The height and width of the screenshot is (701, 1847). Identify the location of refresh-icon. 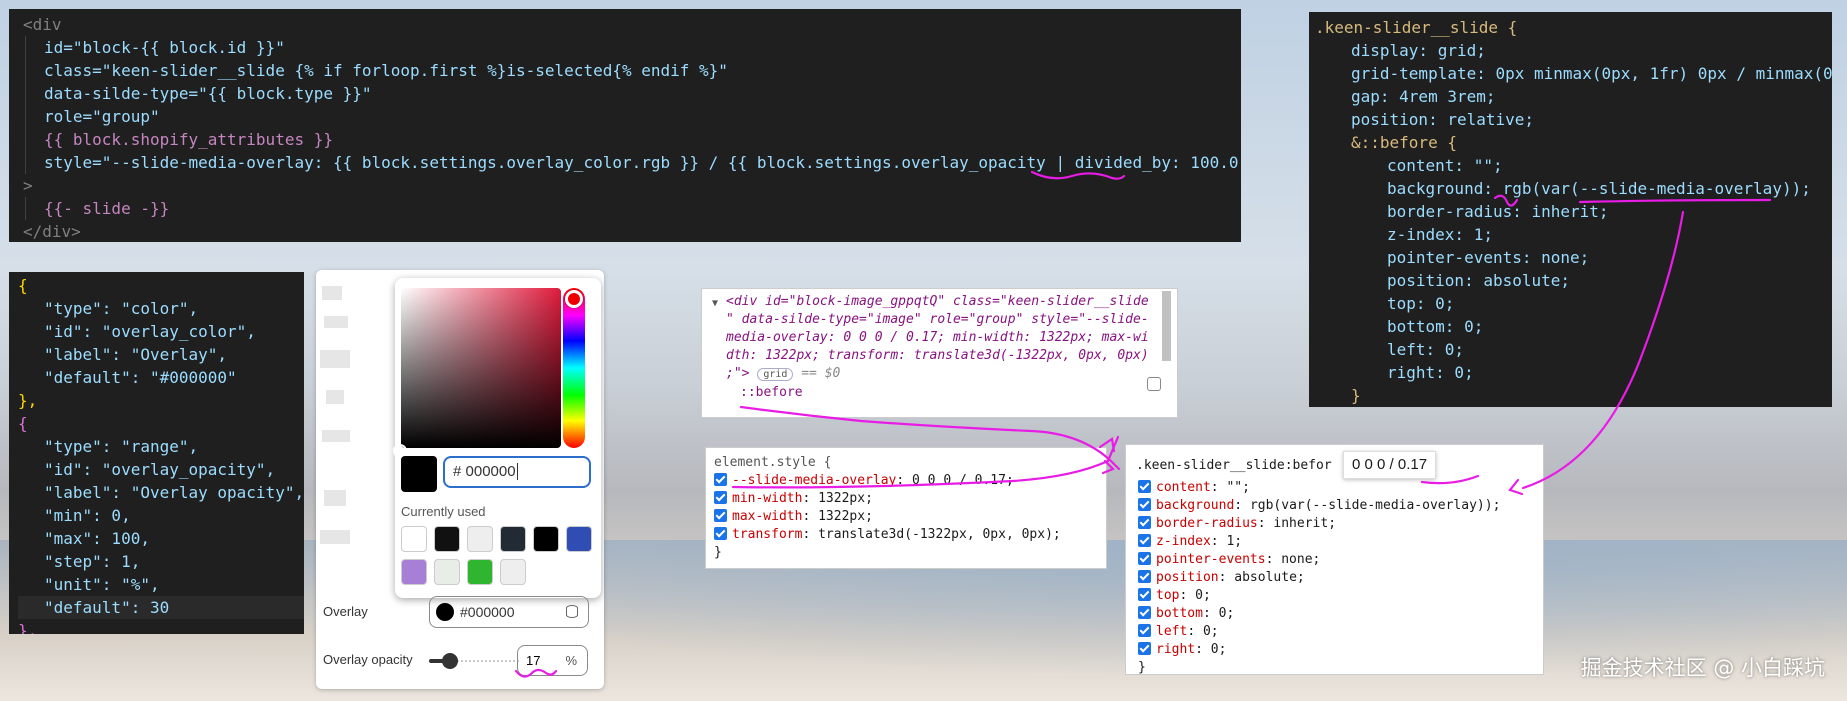
(1154, 384).